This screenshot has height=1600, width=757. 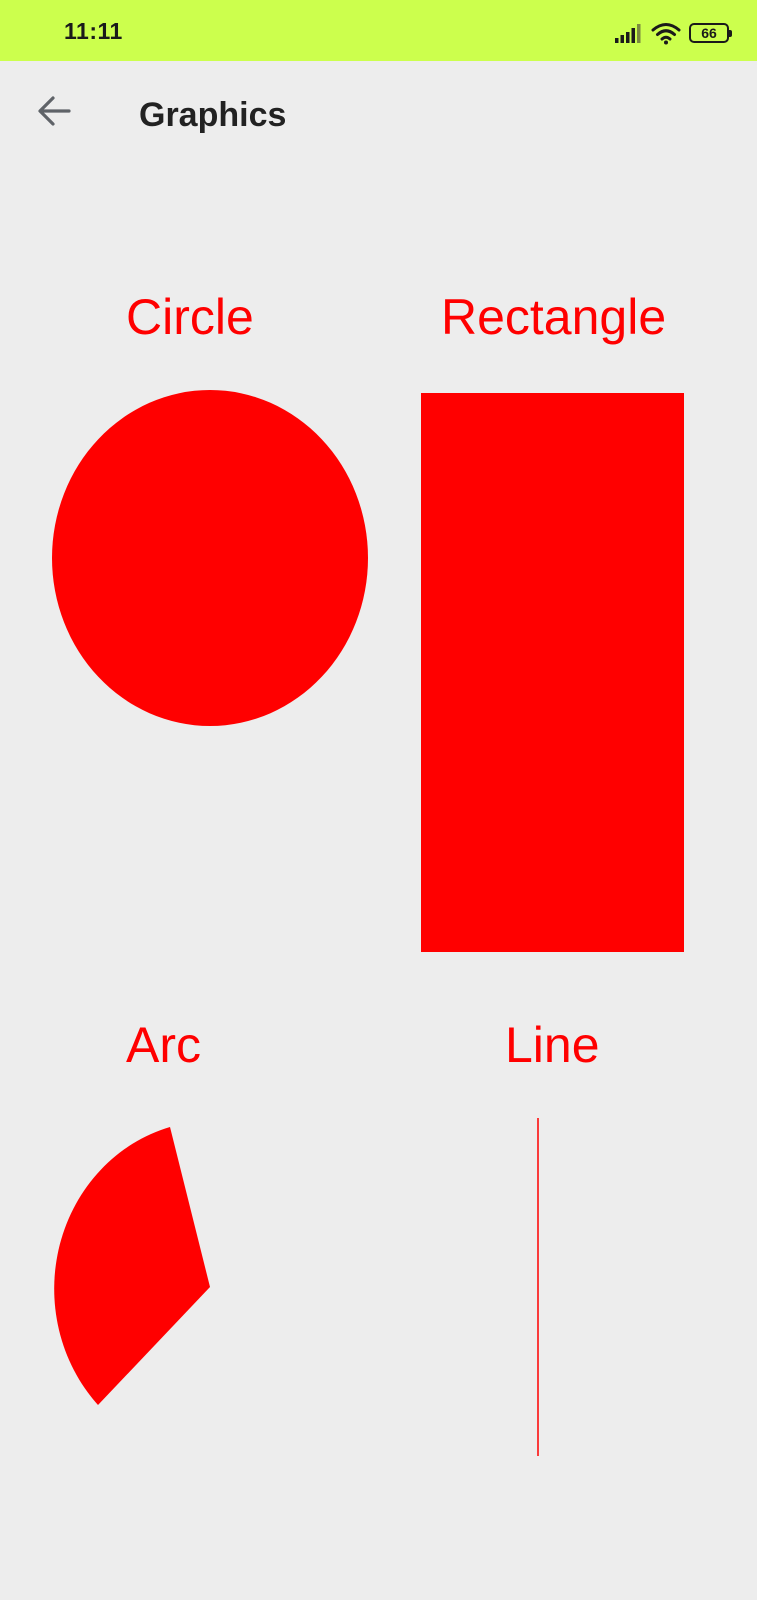 What do you see at coordinates (554, 317) in the screenshot?
I see `rectangle-label: Rectangle` at bounding box center [554, 317].